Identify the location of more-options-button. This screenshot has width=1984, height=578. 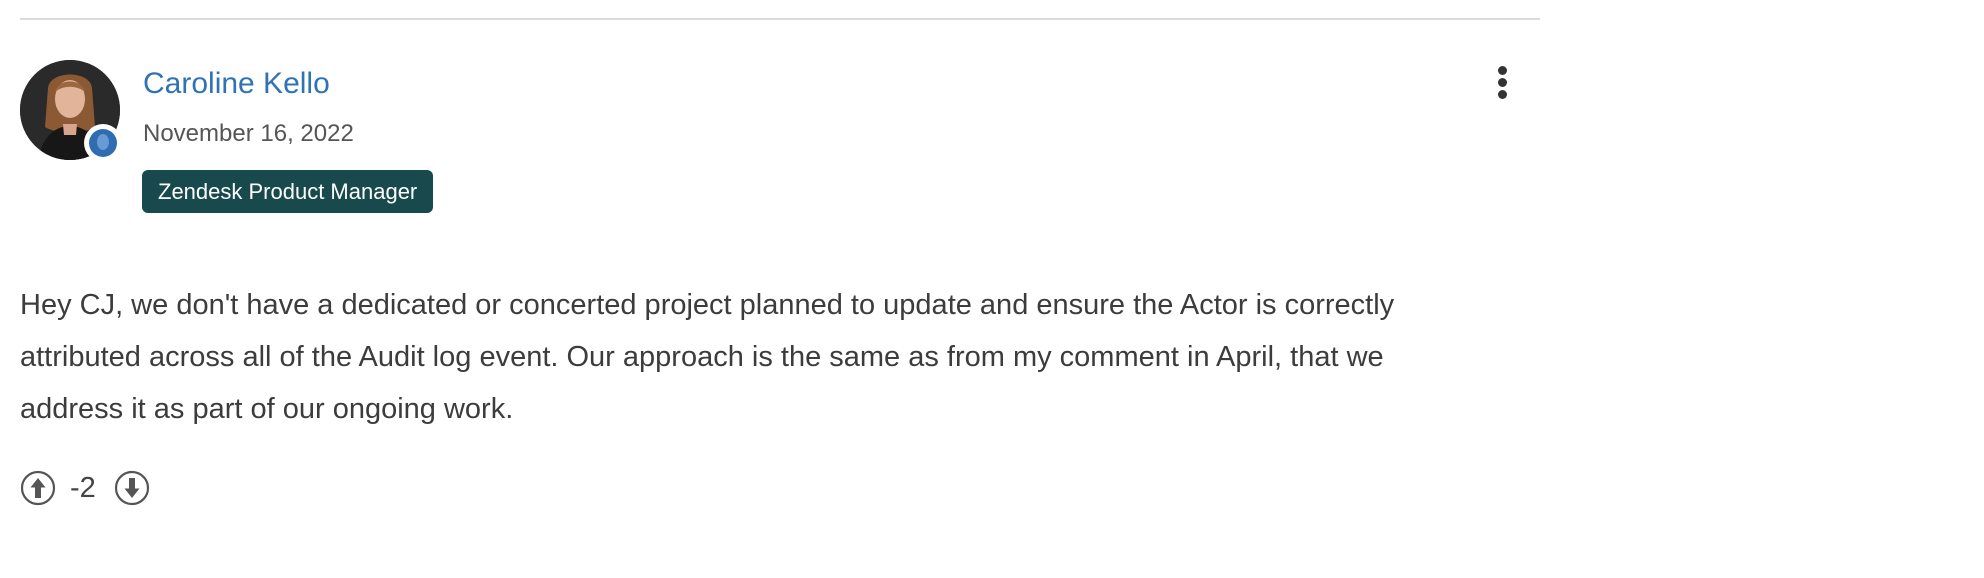
(1502, 84).